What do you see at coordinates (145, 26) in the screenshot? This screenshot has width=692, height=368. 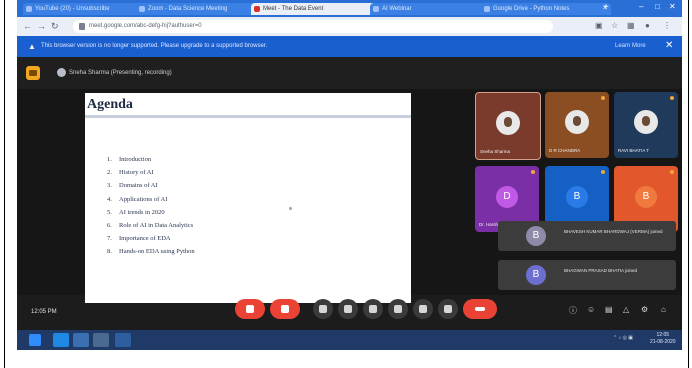 I see `url-text: meet.google.com/abc-defg-hij?authuser=0` at bounding box center [145, 26].